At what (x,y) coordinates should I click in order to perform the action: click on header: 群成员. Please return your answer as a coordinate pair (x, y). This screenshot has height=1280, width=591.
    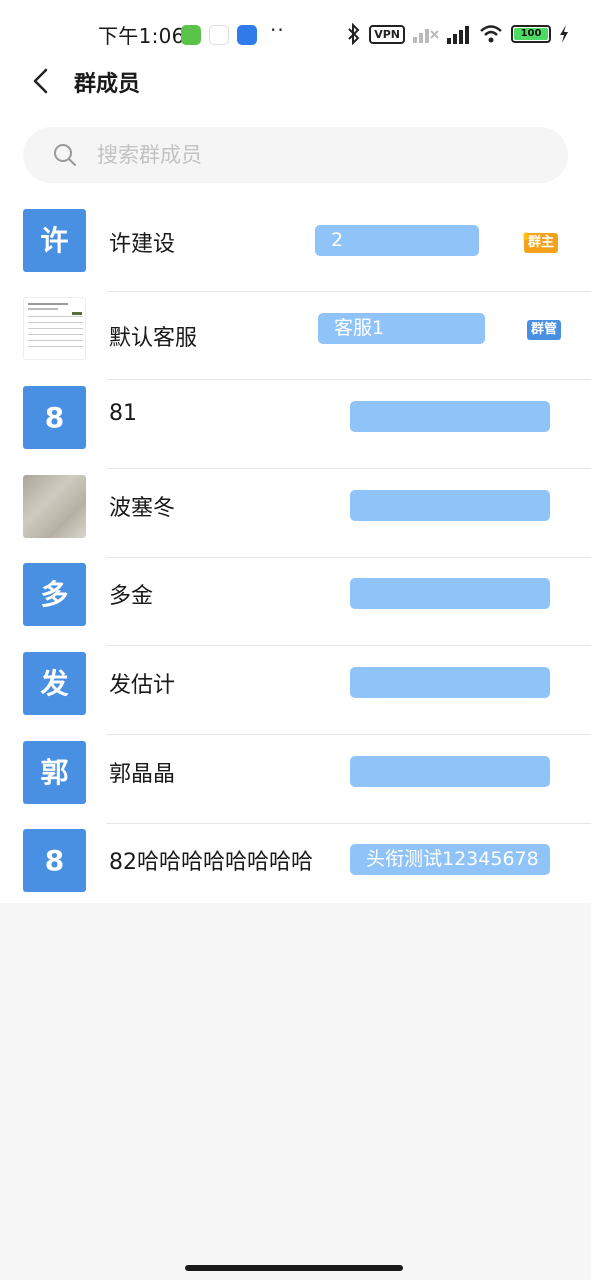
    Looking at the image, I should click on (295, 82).